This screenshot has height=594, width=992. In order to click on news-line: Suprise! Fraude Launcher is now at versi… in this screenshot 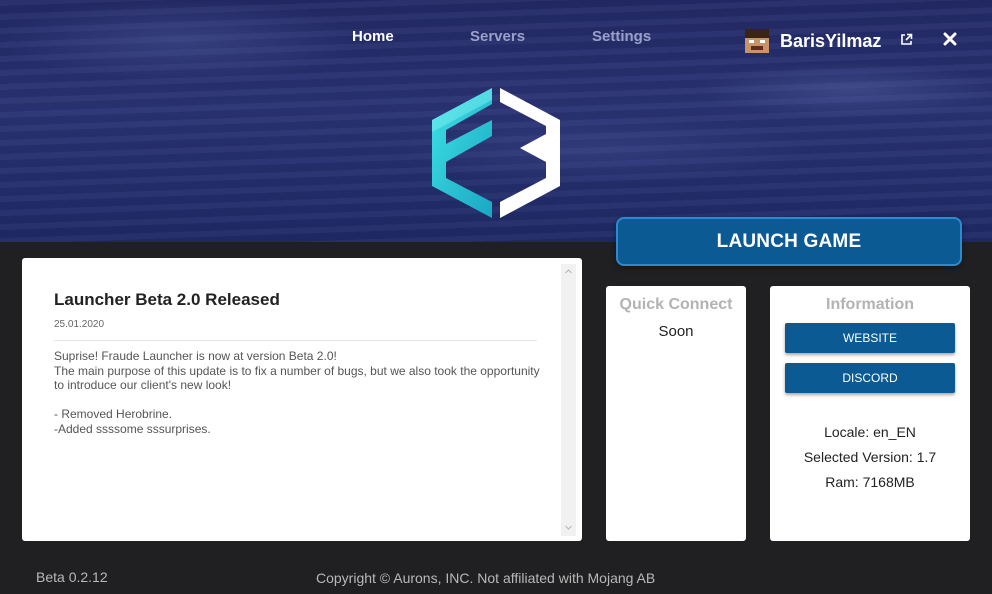, I will do `click(195, 356)`.